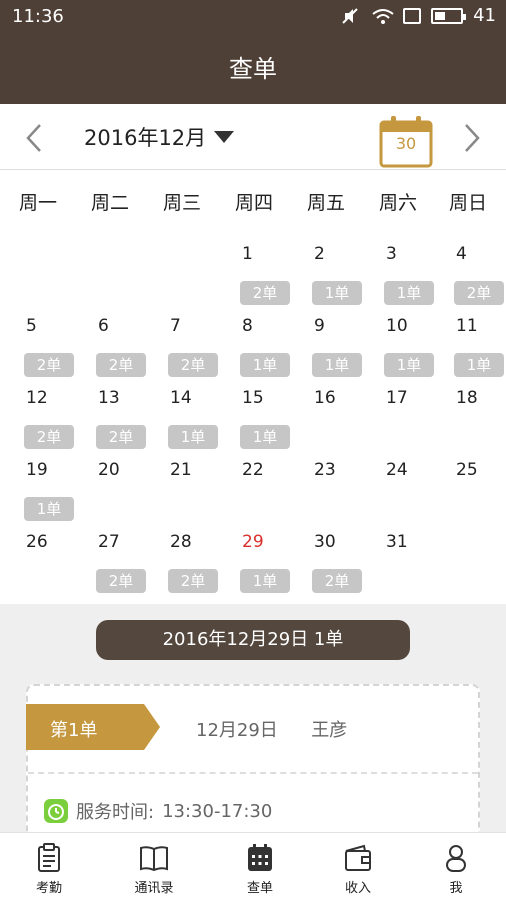 This screenshot has height=900, width=506. I want to click on calendar-day: 5 2单, so click(44, 344).